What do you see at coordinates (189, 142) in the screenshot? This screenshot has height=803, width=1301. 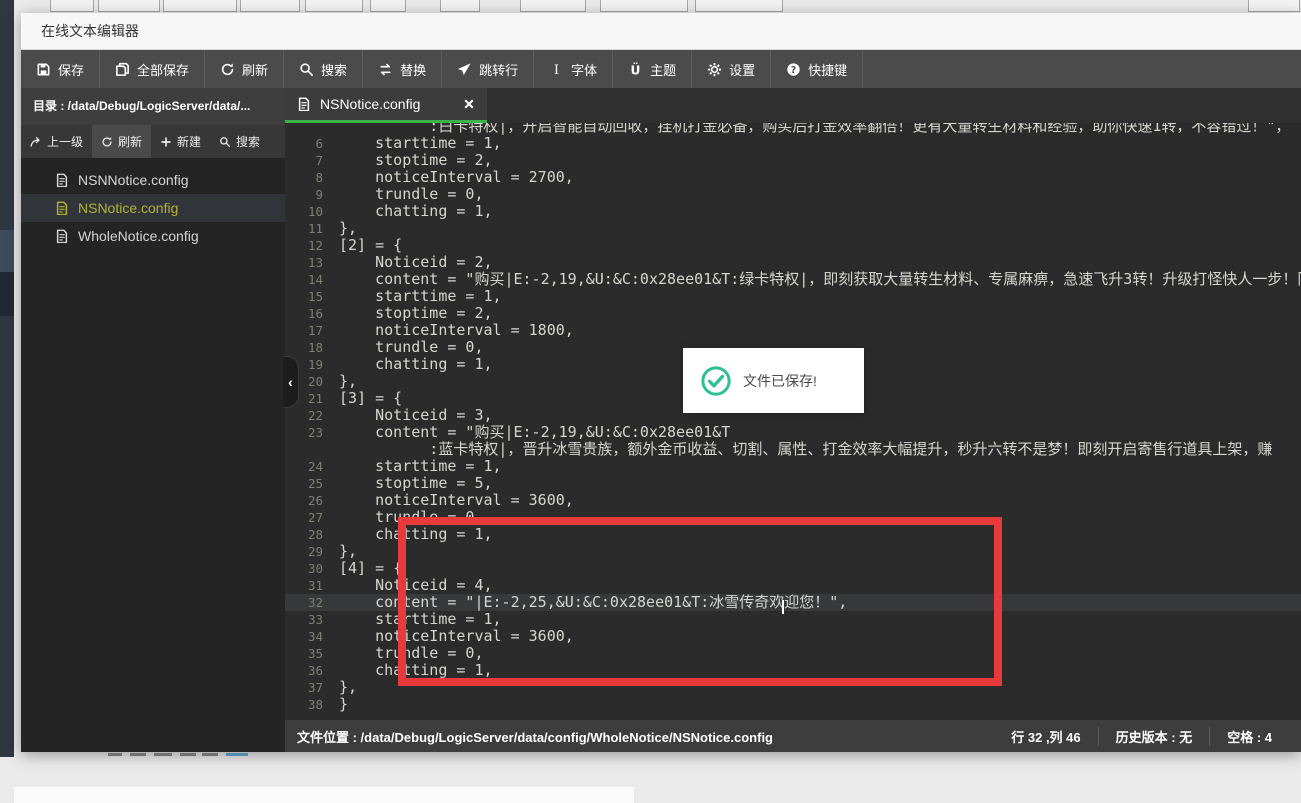 I see `button-label: 新建` at bounding box center [189, 142].